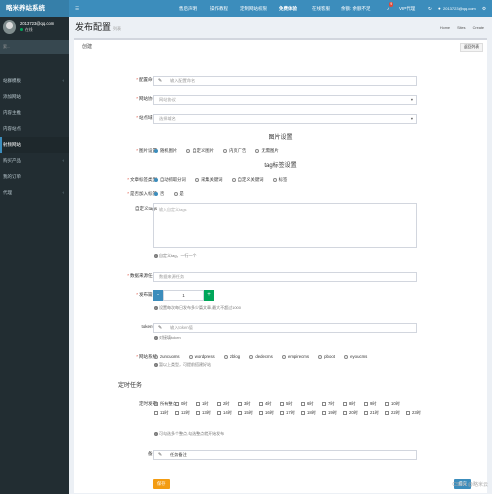 Image resolution: width=492 pixels, height=494 pixels. Describe the element at coordinates (34, 177) in the screenshot. I see `sidebar-item-orders: 我的订单` at that location.